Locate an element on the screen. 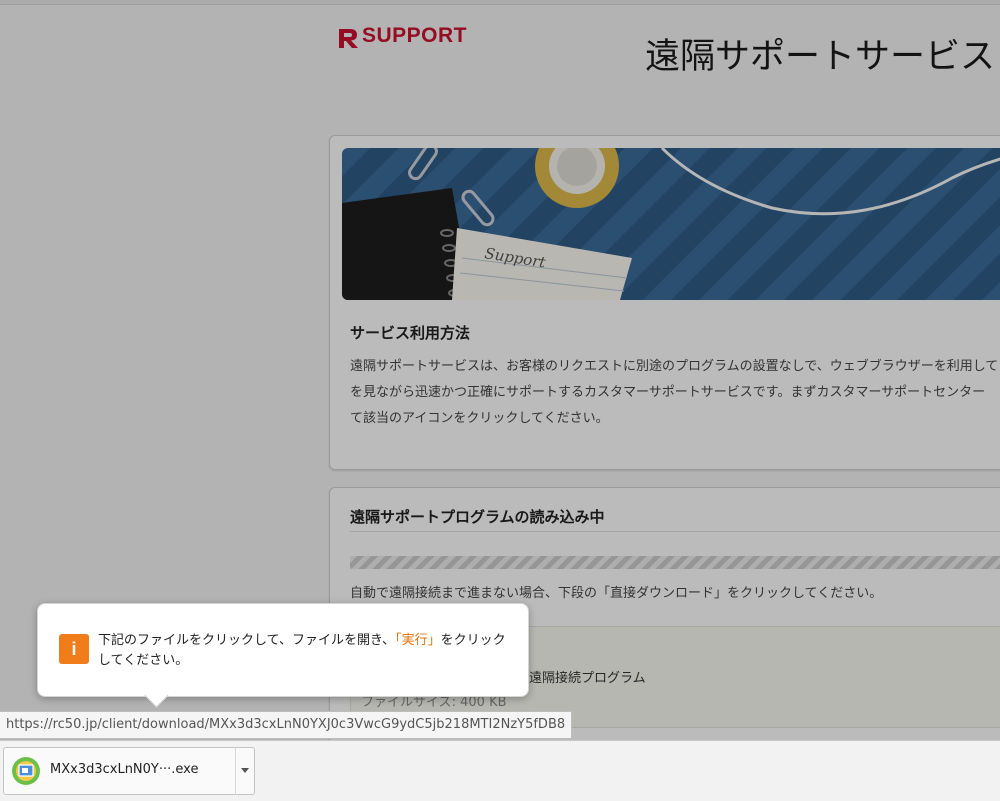 The image size is (1000, 801). page-title: 遠隔サポートサービス is located at coordinates (820, 57).